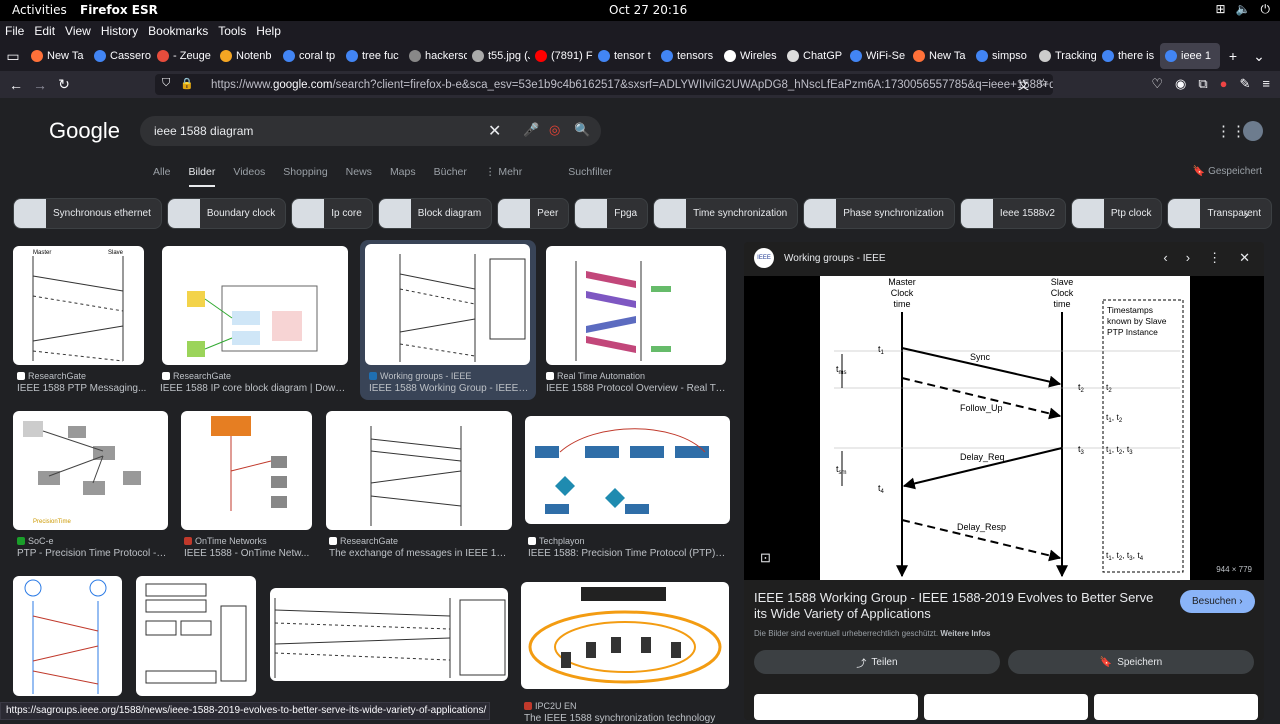 The height and width of the screenshot is (724, 1280). I want to click on tab-12: Wireles, so click(750, 56).